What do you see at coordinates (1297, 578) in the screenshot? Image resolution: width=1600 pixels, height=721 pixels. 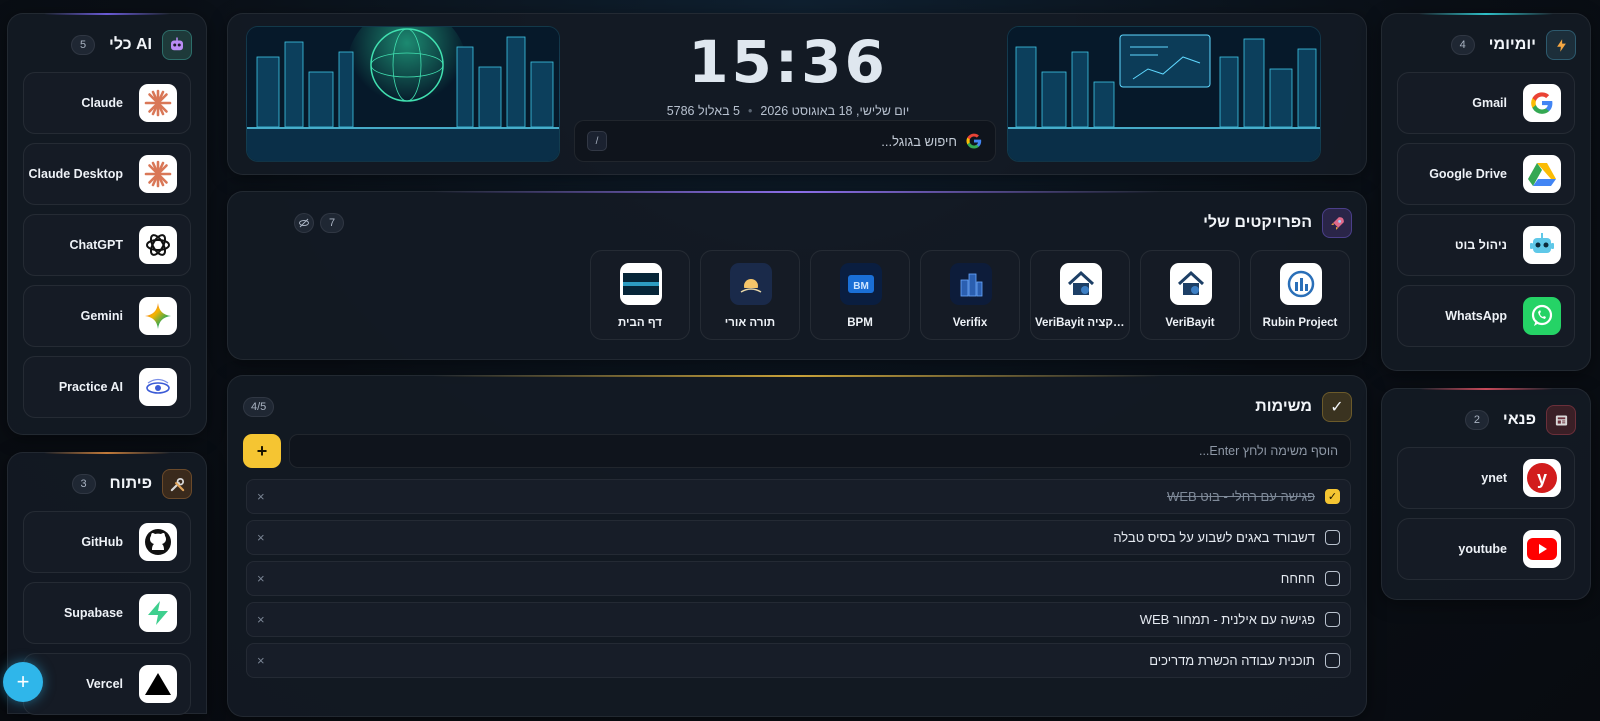 I see `task-text: חחחח` at bounding box center [1297, 578].